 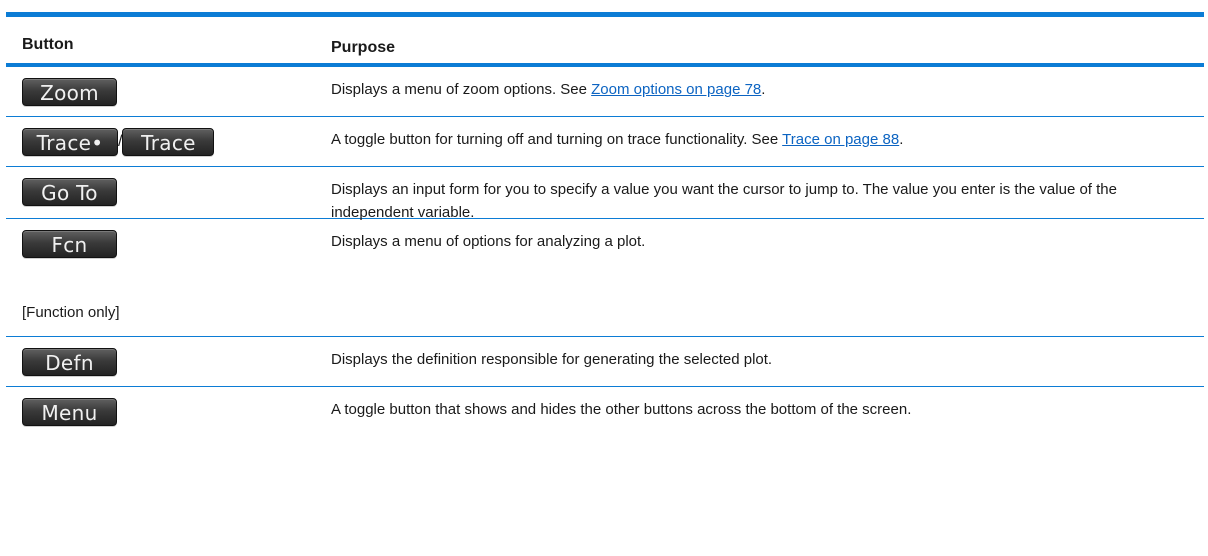 I want to click on zoom-options-link: Zoom options on page 78, so click(x=676, y=89).